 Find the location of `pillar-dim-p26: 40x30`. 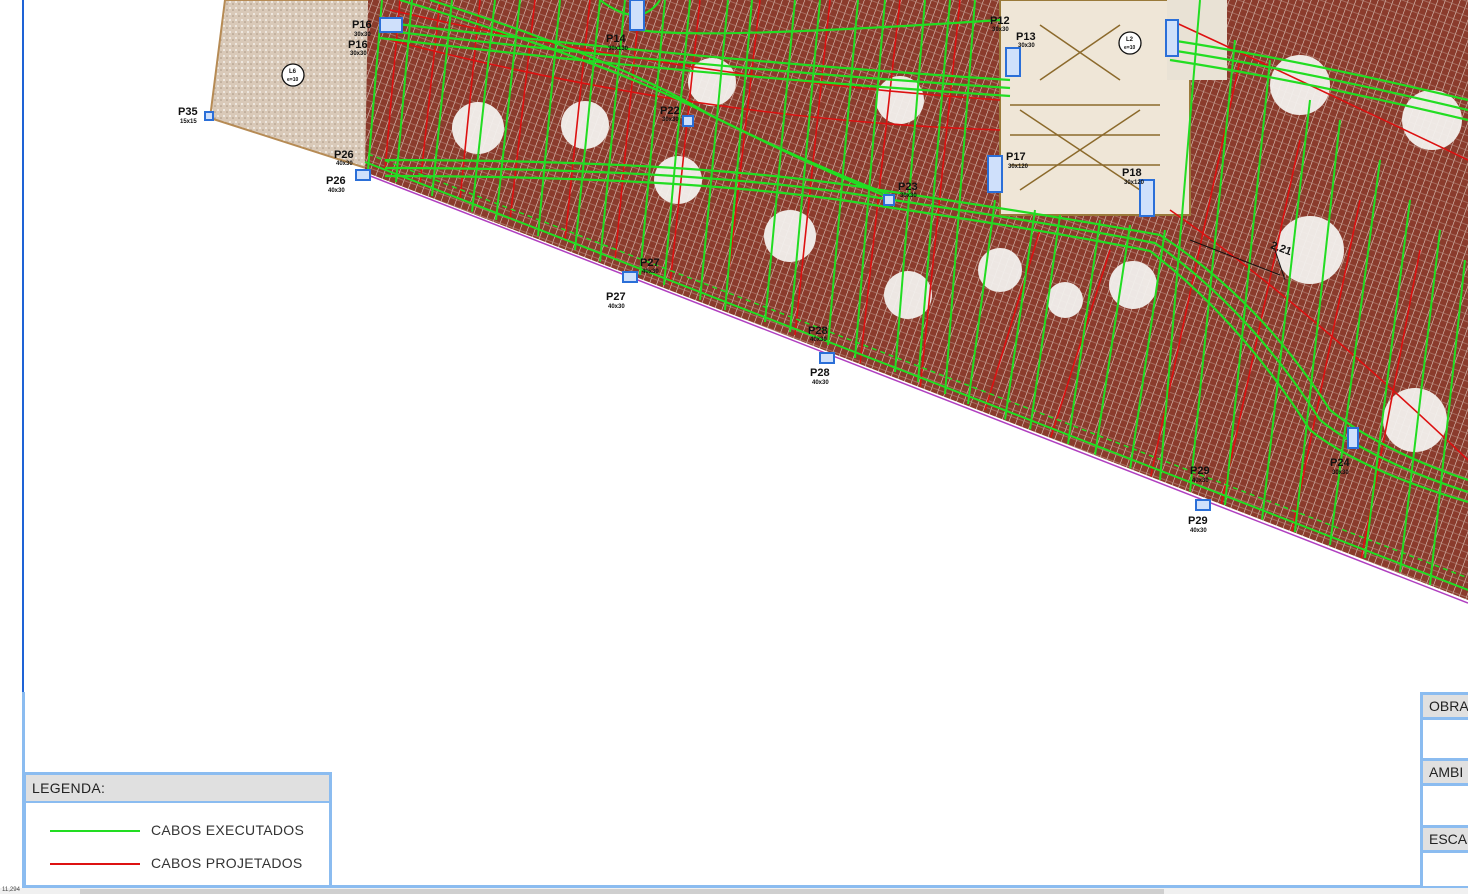

pillar-dim-p26: 40x30 is located at coordinates (344, 164).